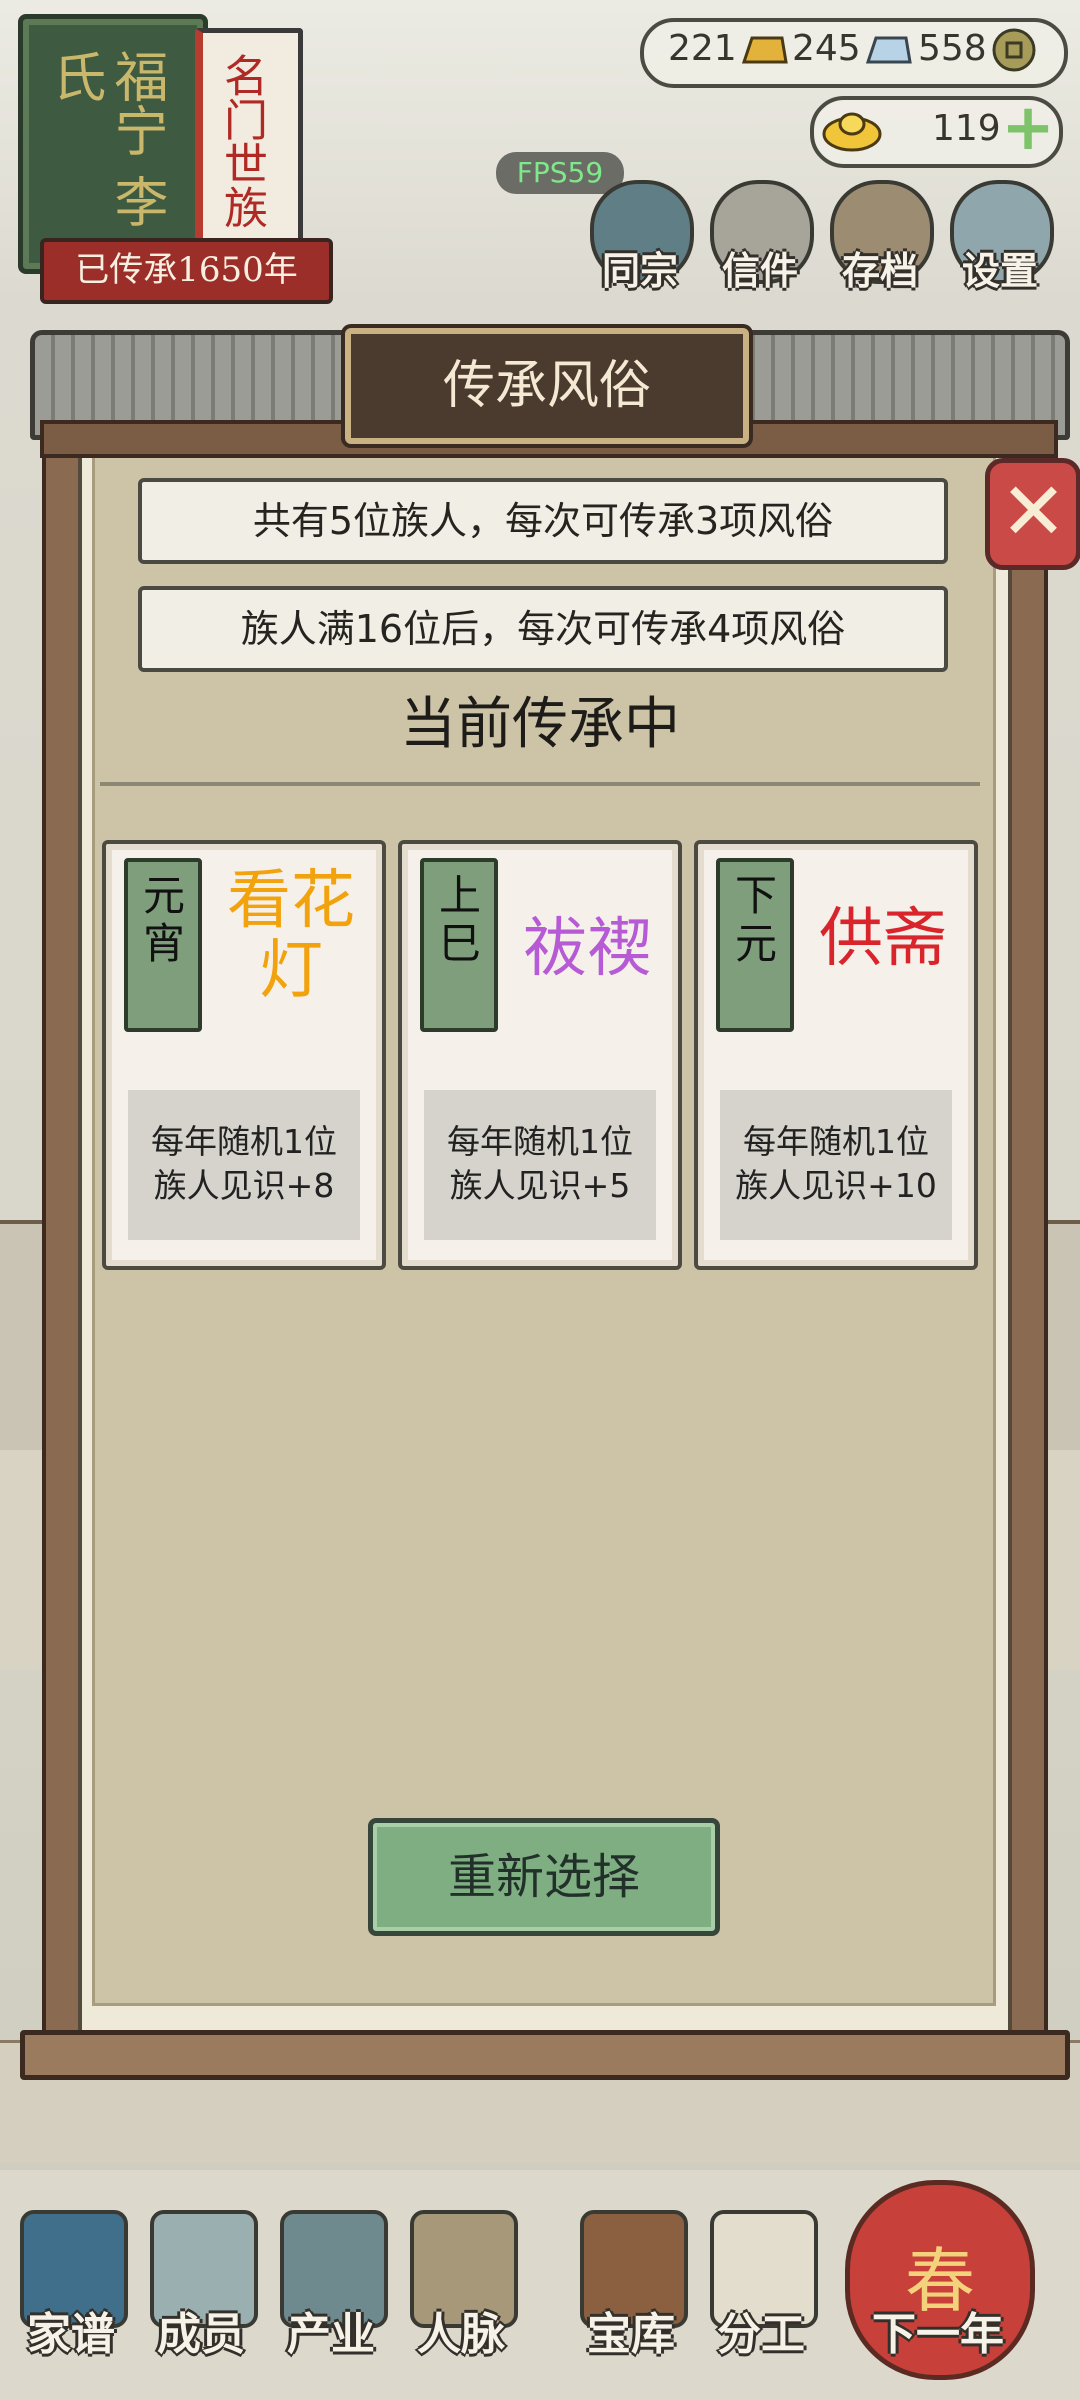 The width and height of the screenshot is (1080, 2400). I want to click on gold-bar-icon, so click(764, 50).